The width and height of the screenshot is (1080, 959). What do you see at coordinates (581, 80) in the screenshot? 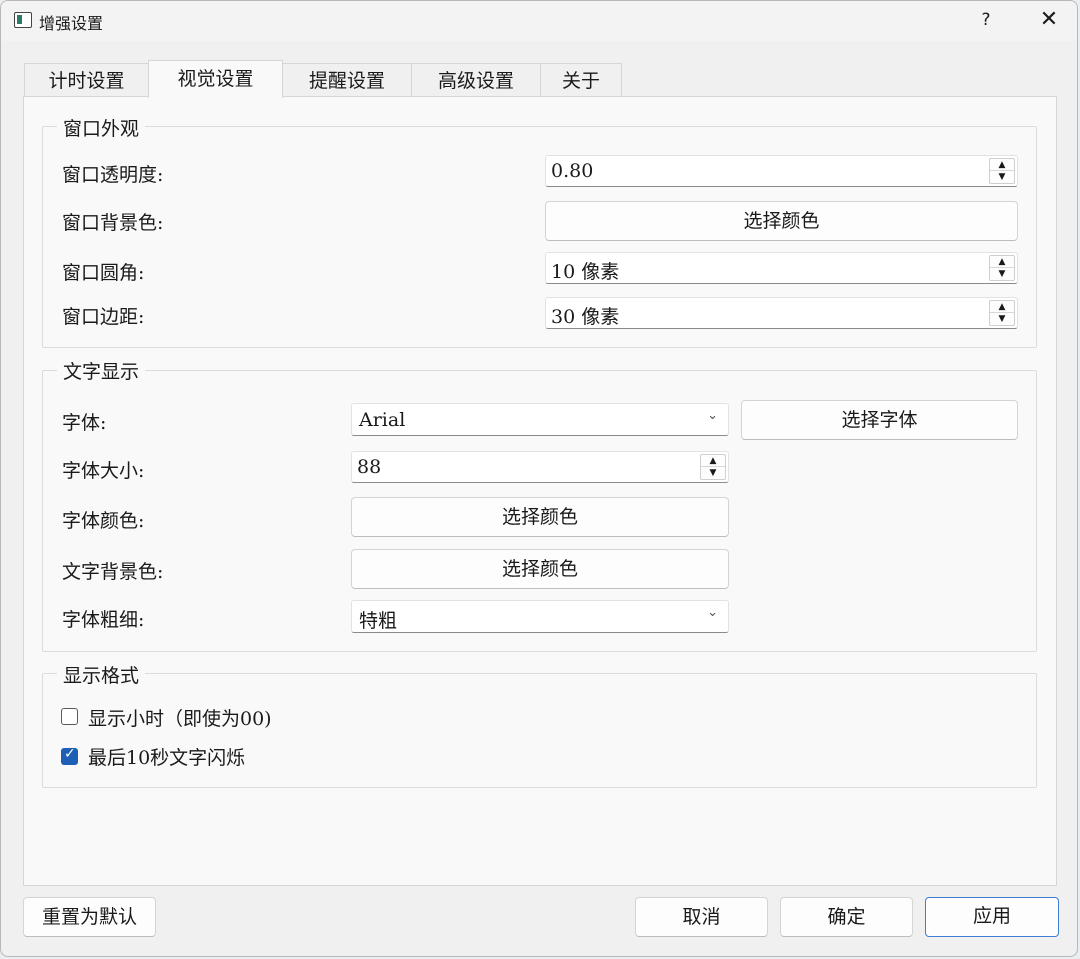
I see `tab-about: 关于` at bounding box center [581, 80].